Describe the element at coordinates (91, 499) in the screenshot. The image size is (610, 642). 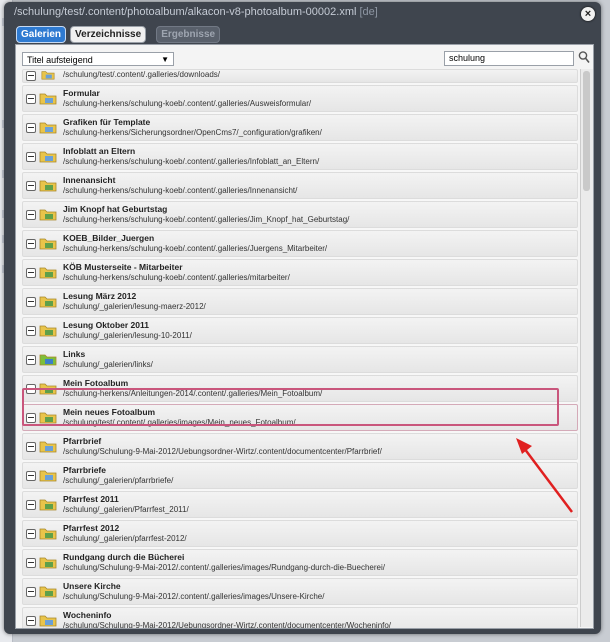
I see `gallery-title: Pfarrfest 2011` at that location.